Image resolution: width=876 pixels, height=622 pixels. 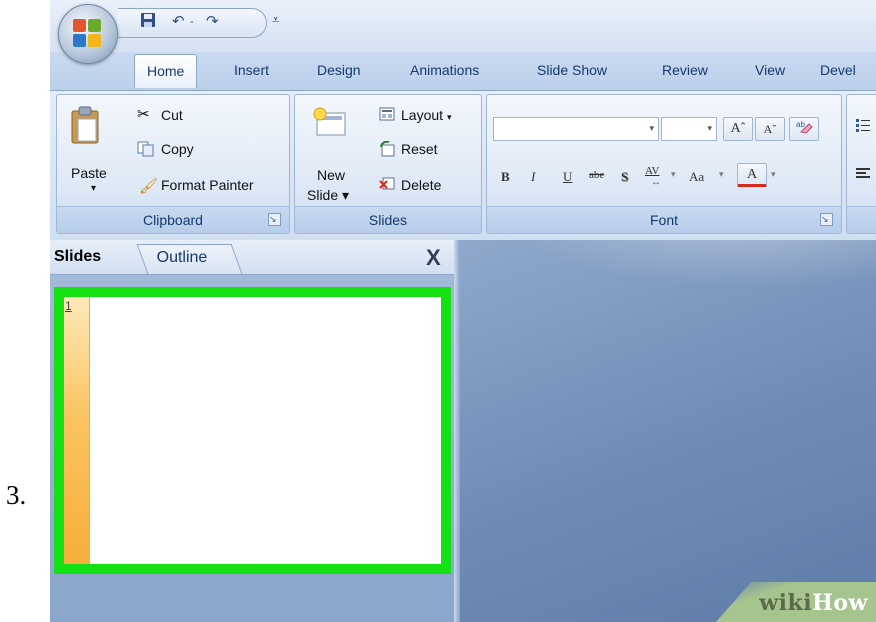 I want to click on tab-insert: Insert, so click(x=251, y=70).